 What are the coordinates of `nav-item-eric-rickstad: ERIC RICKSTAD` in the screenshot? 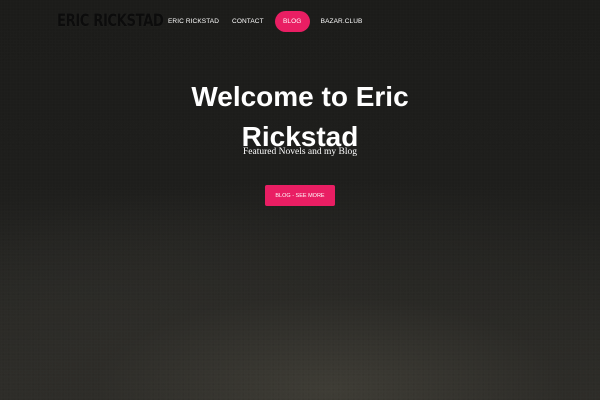 It's located at (193, 21).